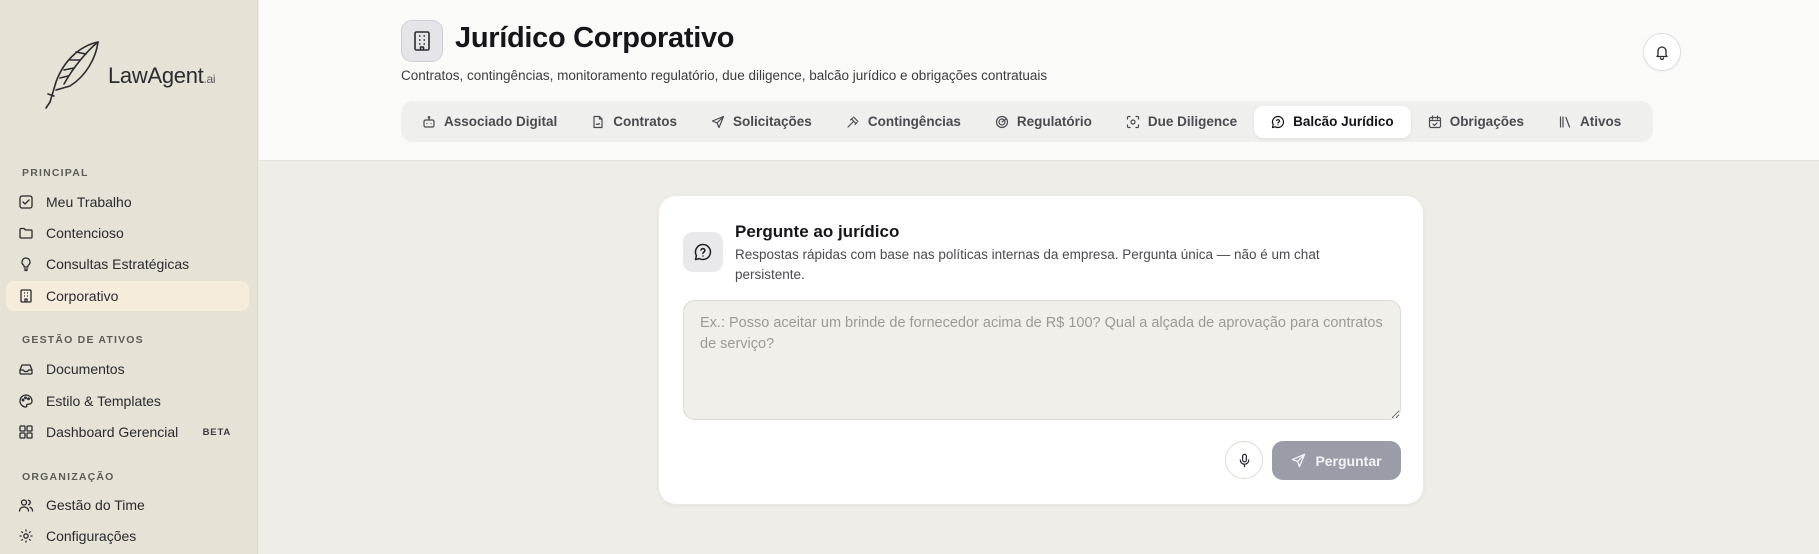  What do you see at coordinates (26, 536) in the screenshot?
I see `gear-icon` at bounding box center [26, 536].